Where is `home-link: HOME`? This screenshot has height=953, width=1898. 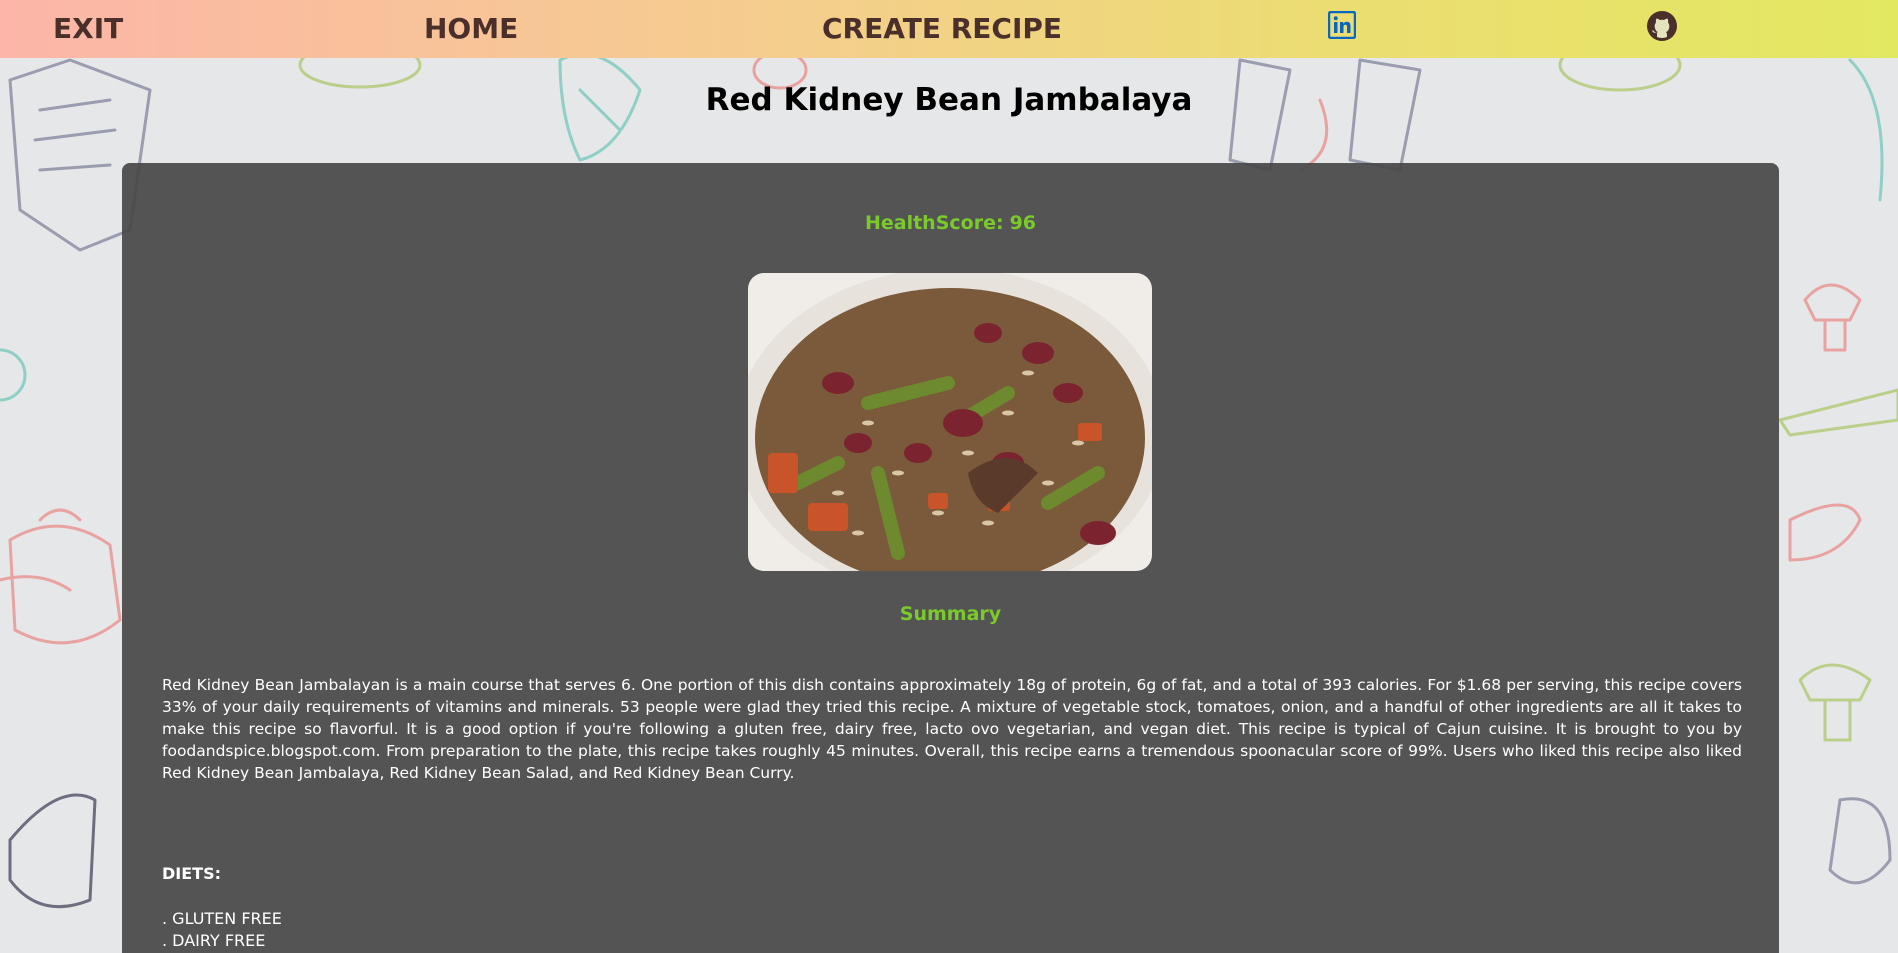
home-link: HOME is located at coordinates (471, 28).